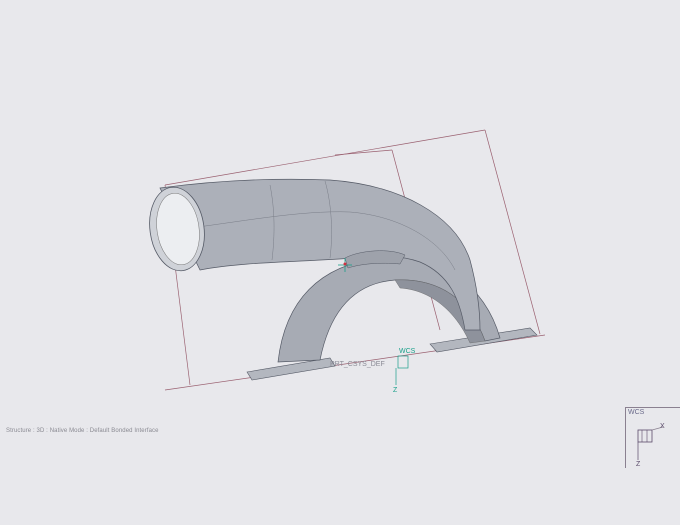 The image size is (680, 525). I want to click on csys-label: PRT_CSYS_DEF, so click(357, 364).